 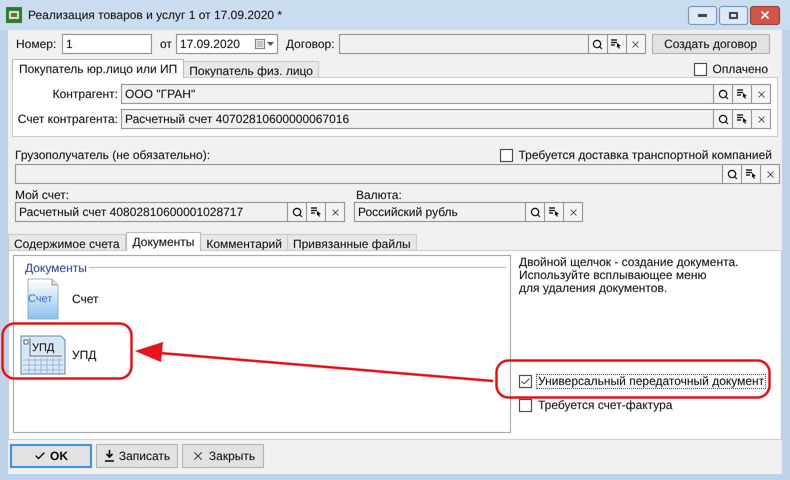 I want to click on delivery-label: Требуется доставка транспортной компанией, so click(x=645, y=155).